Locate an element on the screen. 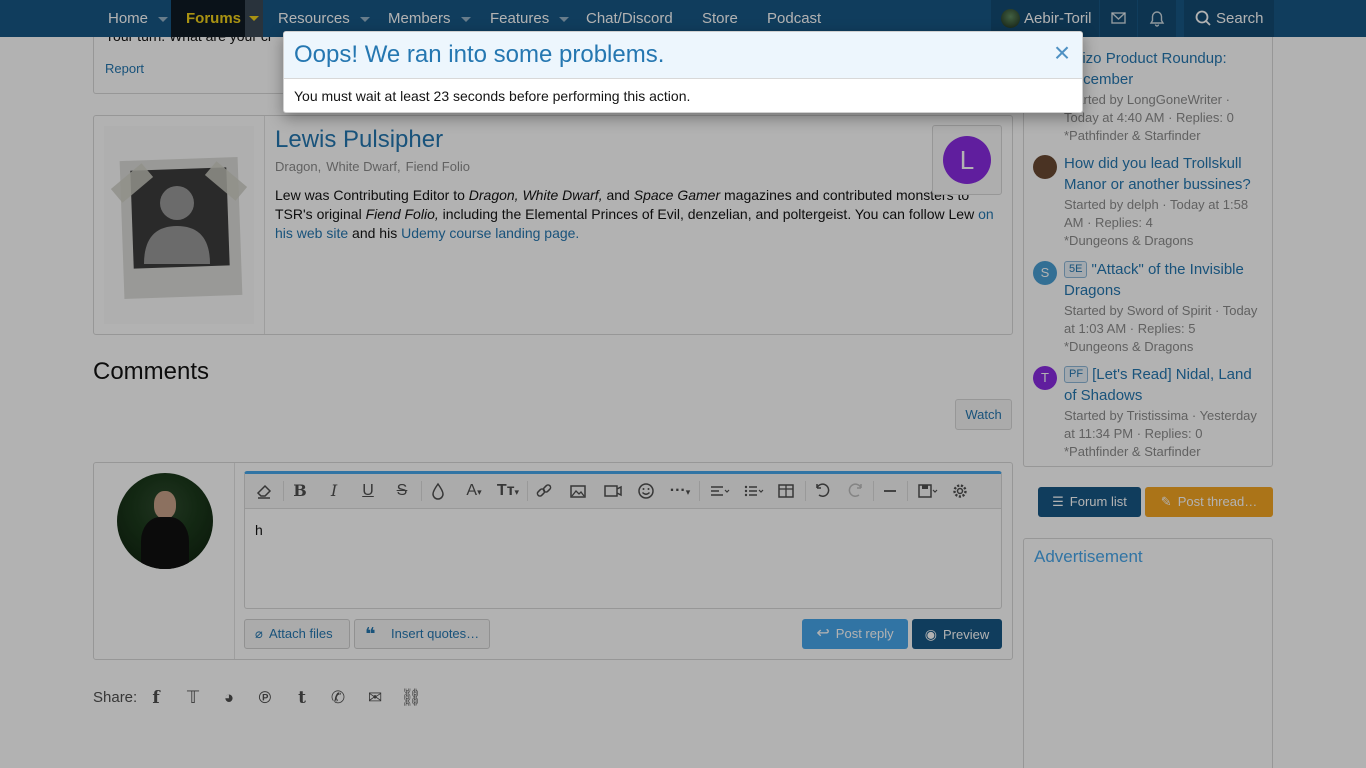  error-dialog-header: Oops! We ran into some problems. × is located at coordinates (683, 55).